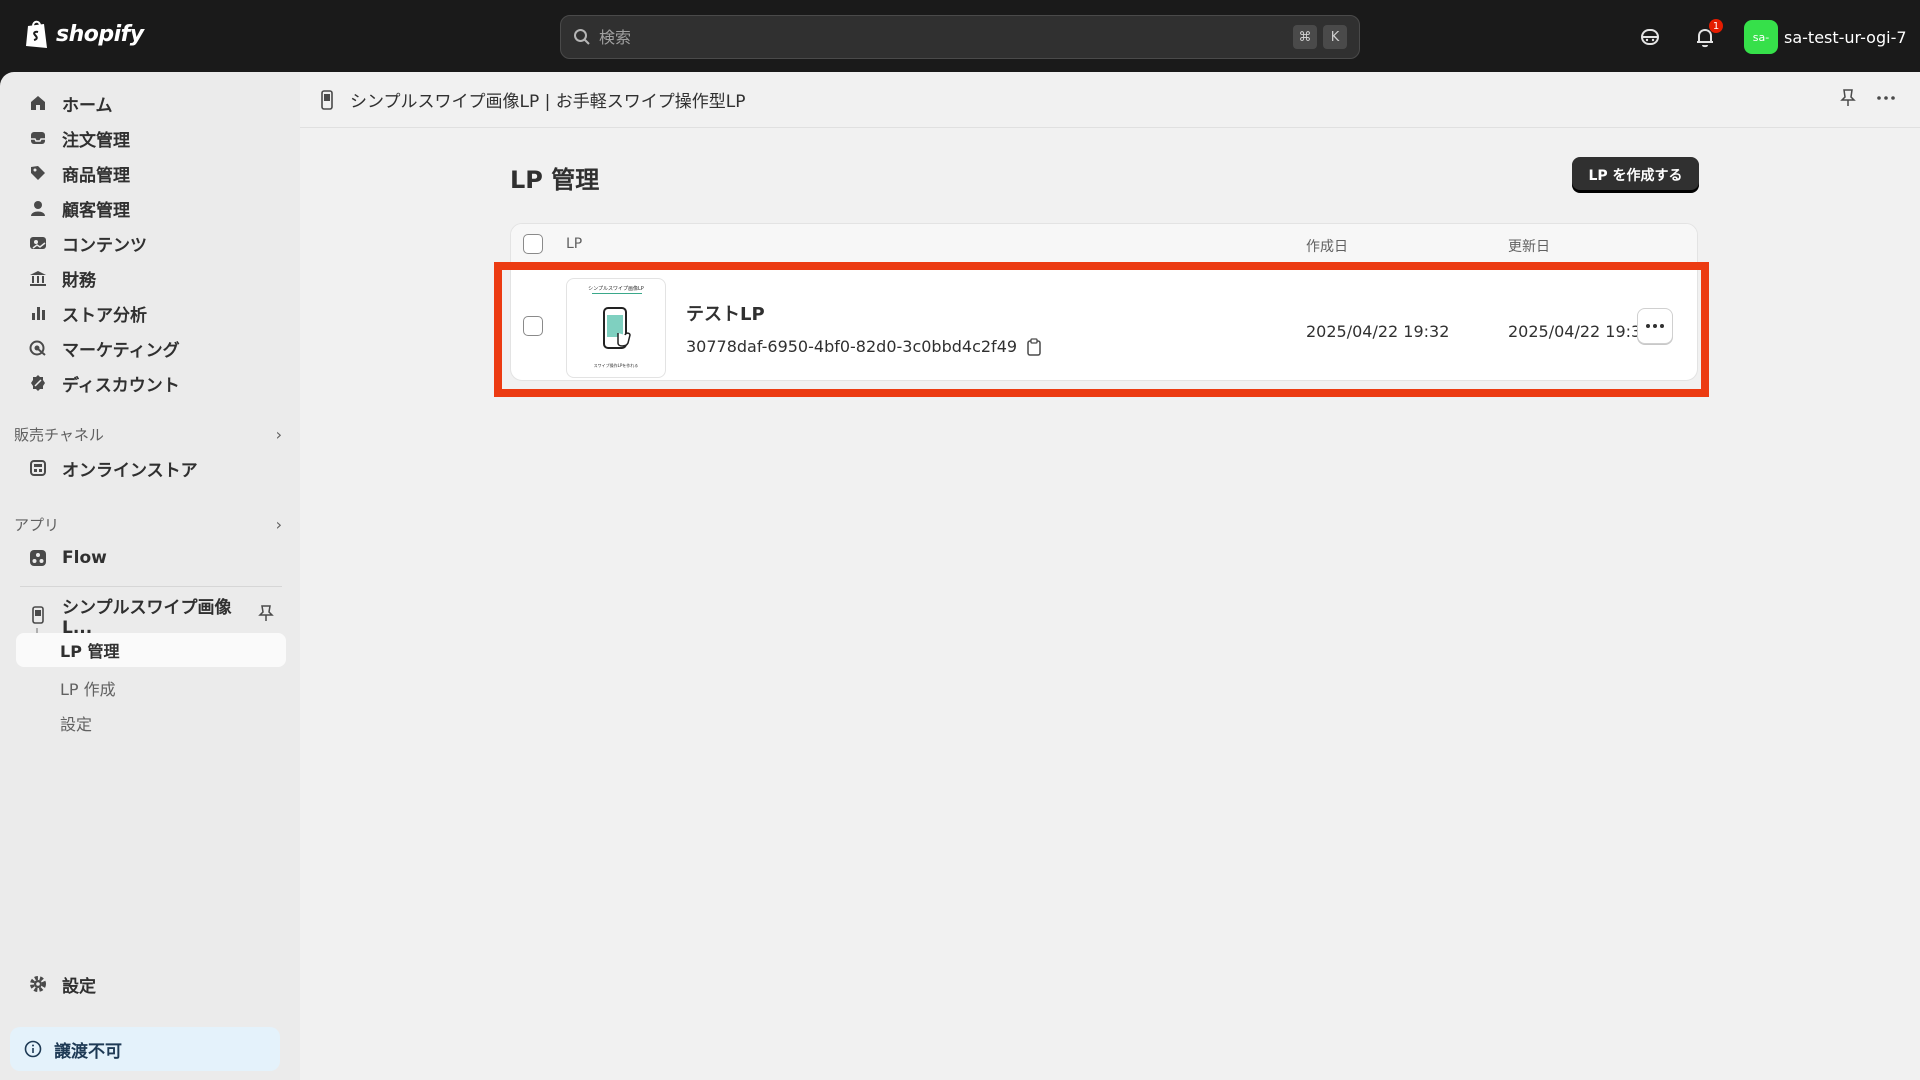  Describe the element at coordinates (1761, 37) in the screenshot. I see `avatar: sa-` at that location.